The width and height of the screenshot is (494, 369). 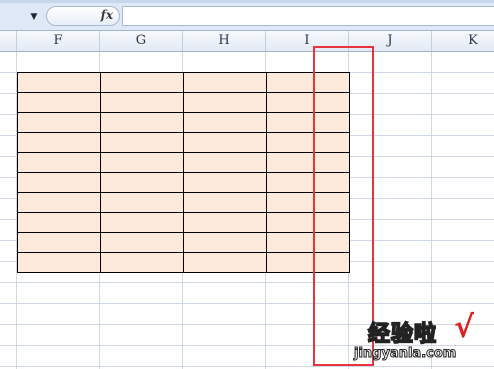 What do you see at coordinates (224, 41) in the screenshot?
I see `column-header-h: H` at bounding box center [224, 41].